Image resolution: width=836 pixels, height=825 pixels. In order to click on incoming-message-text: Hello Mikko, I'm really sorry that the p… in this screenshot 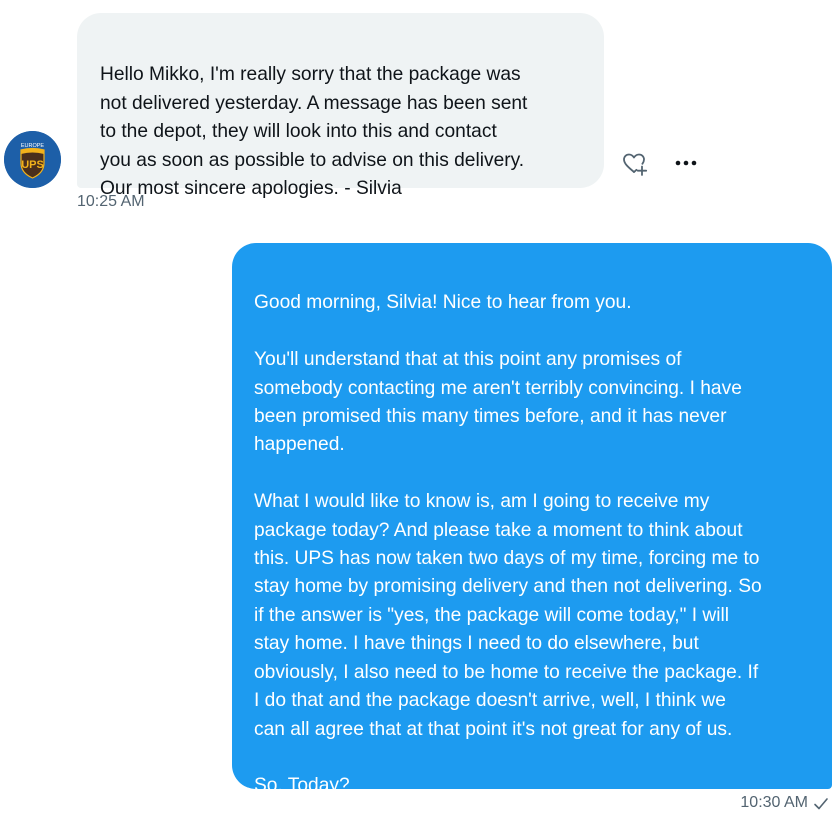, I will do `click(314, 132)`.